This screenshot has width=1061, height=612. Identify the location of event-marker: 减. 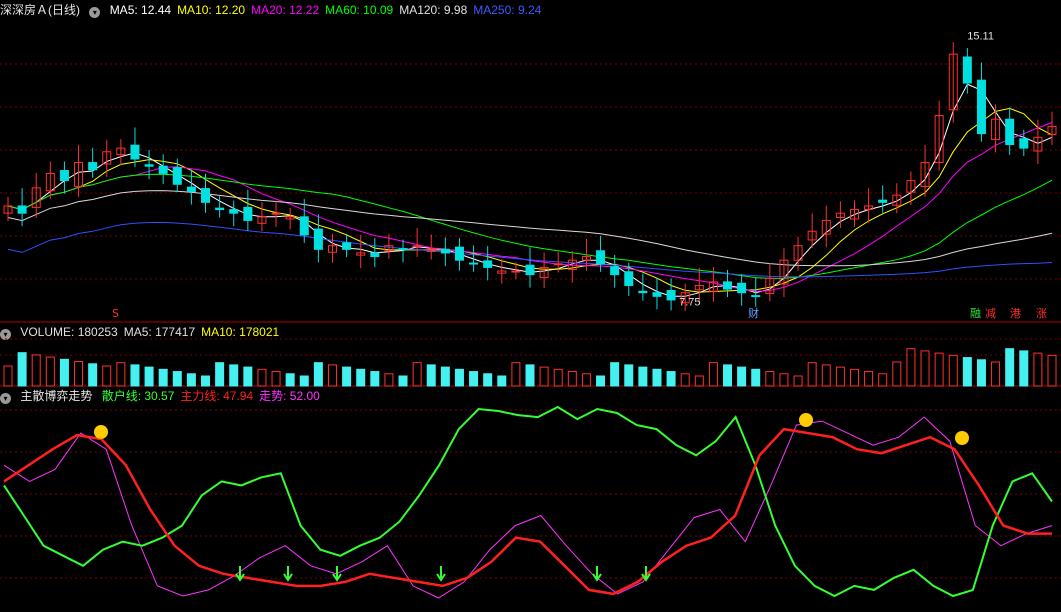
(990, 313).